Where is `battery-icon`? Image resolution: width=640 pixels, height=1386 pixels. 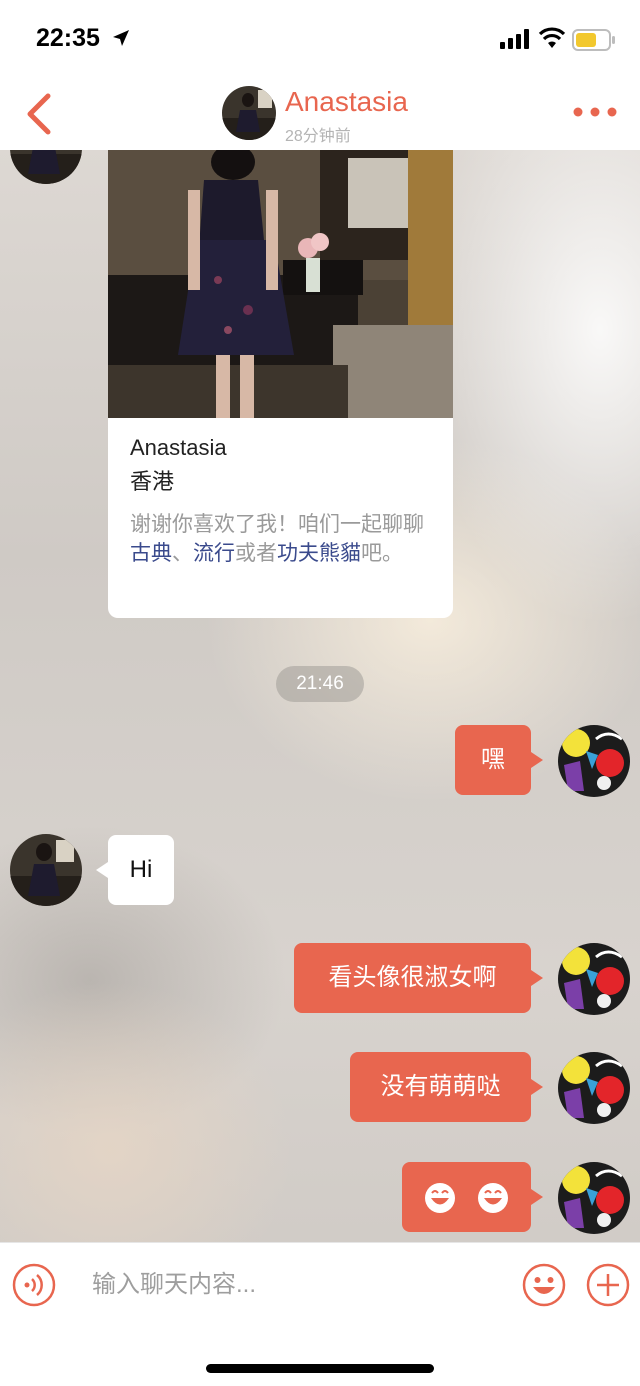 battery-icon is located at coordinates (593, 40).